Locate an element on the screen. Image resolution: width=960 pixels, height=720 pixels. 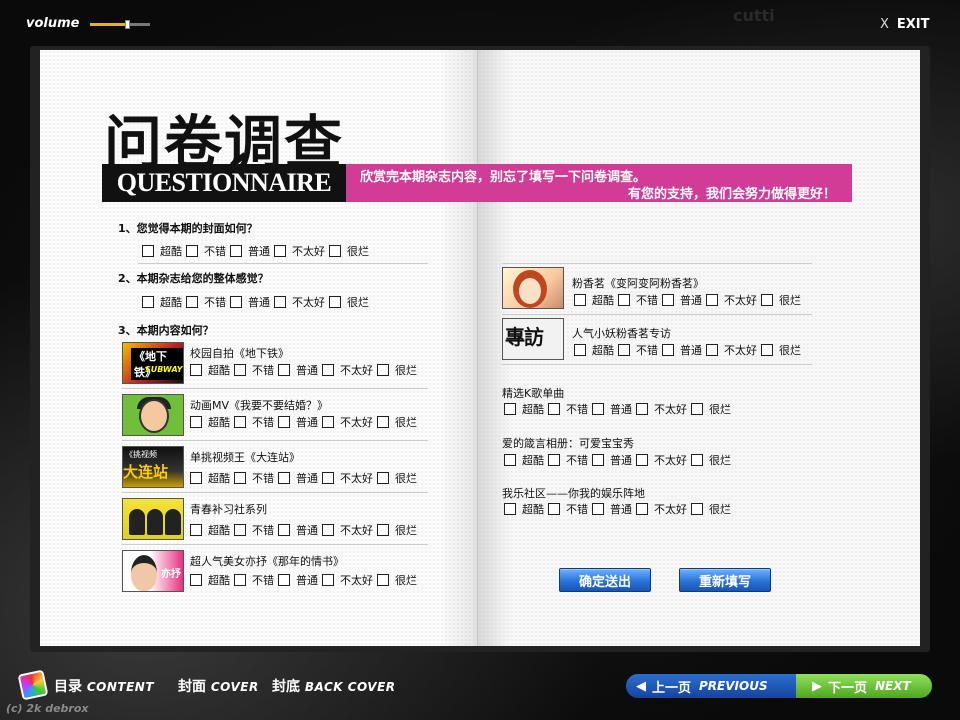
exit-button: X EXIT is located at coordinates (905, 24).